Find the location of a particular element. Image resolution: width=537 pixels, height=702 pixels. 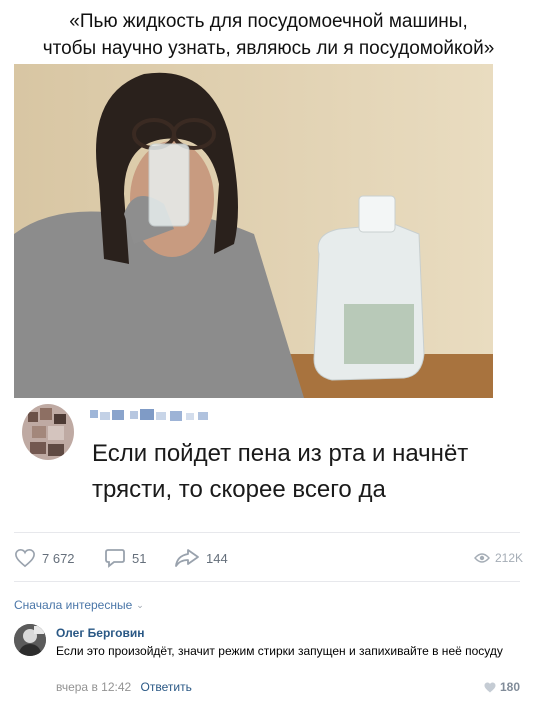

comment-bubble-icon is located at coordinates (115, 558).